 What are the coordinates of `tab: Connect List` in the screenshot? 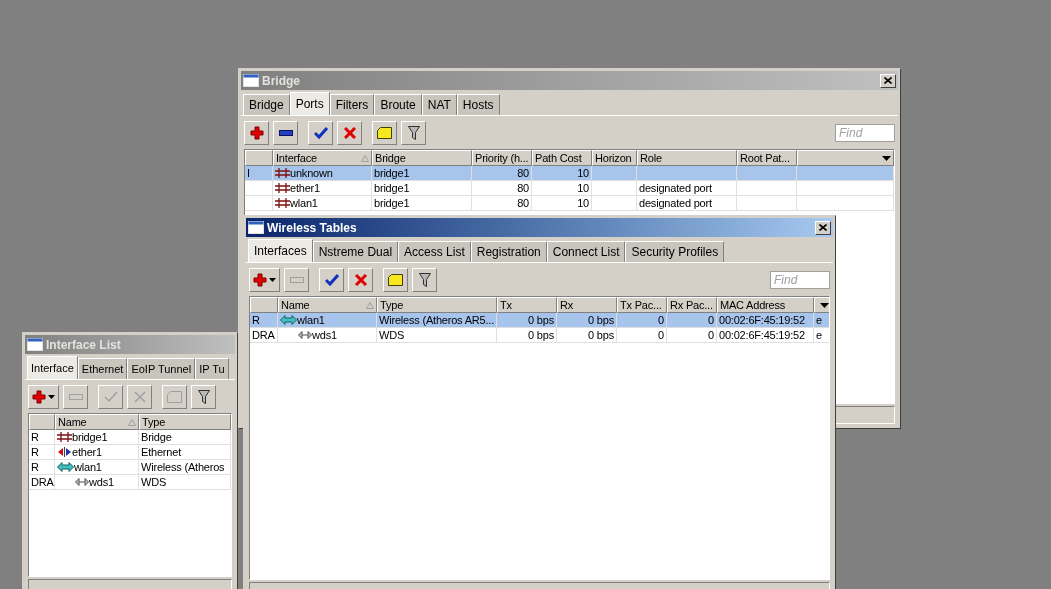 It's located at (586, 251).